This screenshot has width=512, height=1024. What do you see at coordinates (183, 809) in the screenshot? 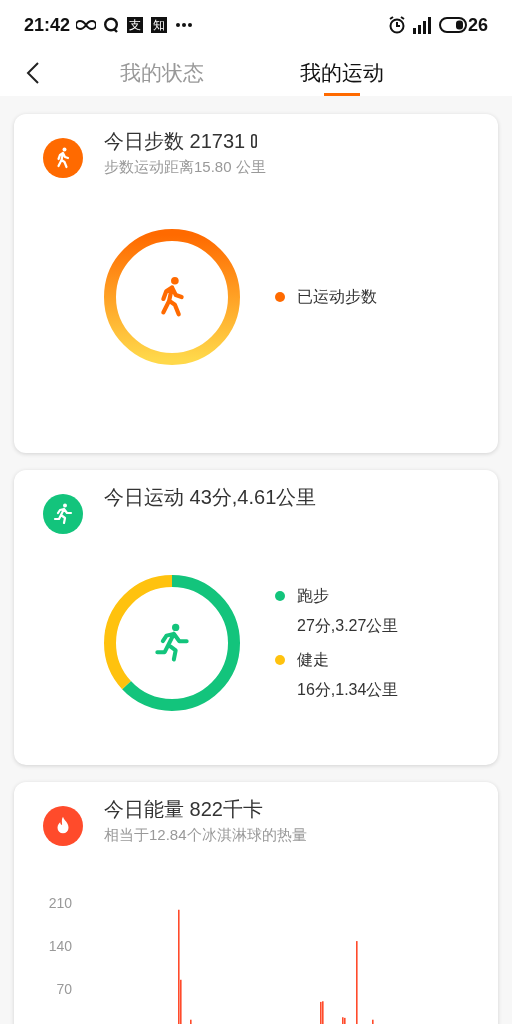
I see `card-title: 今日能量 822千卡` at bounding box center [183, 809].